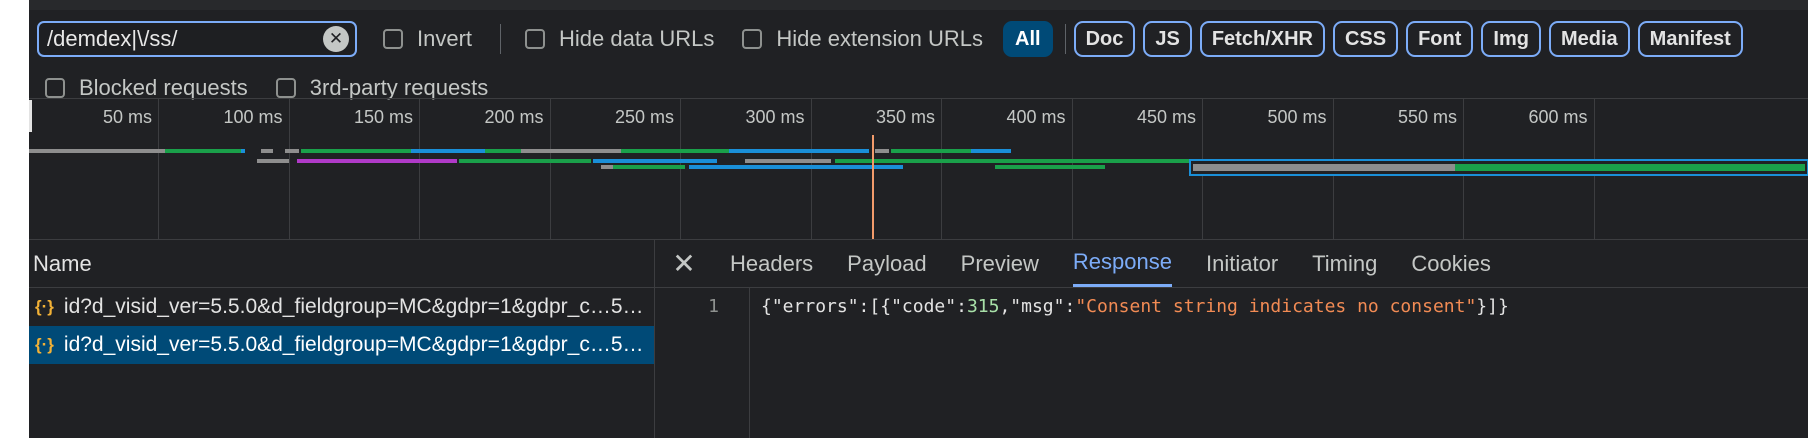 This screenshot has width=1808, height=438. I want to click on timeline-tick-label: 100 ms, so click(253, 117).